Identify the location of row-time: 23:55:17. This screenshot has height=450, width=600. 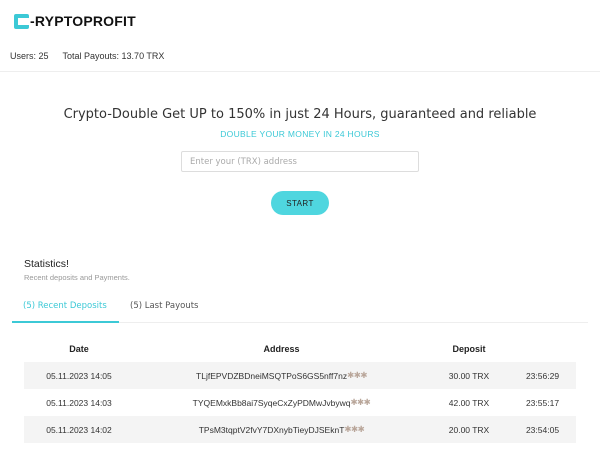
(542, 402).